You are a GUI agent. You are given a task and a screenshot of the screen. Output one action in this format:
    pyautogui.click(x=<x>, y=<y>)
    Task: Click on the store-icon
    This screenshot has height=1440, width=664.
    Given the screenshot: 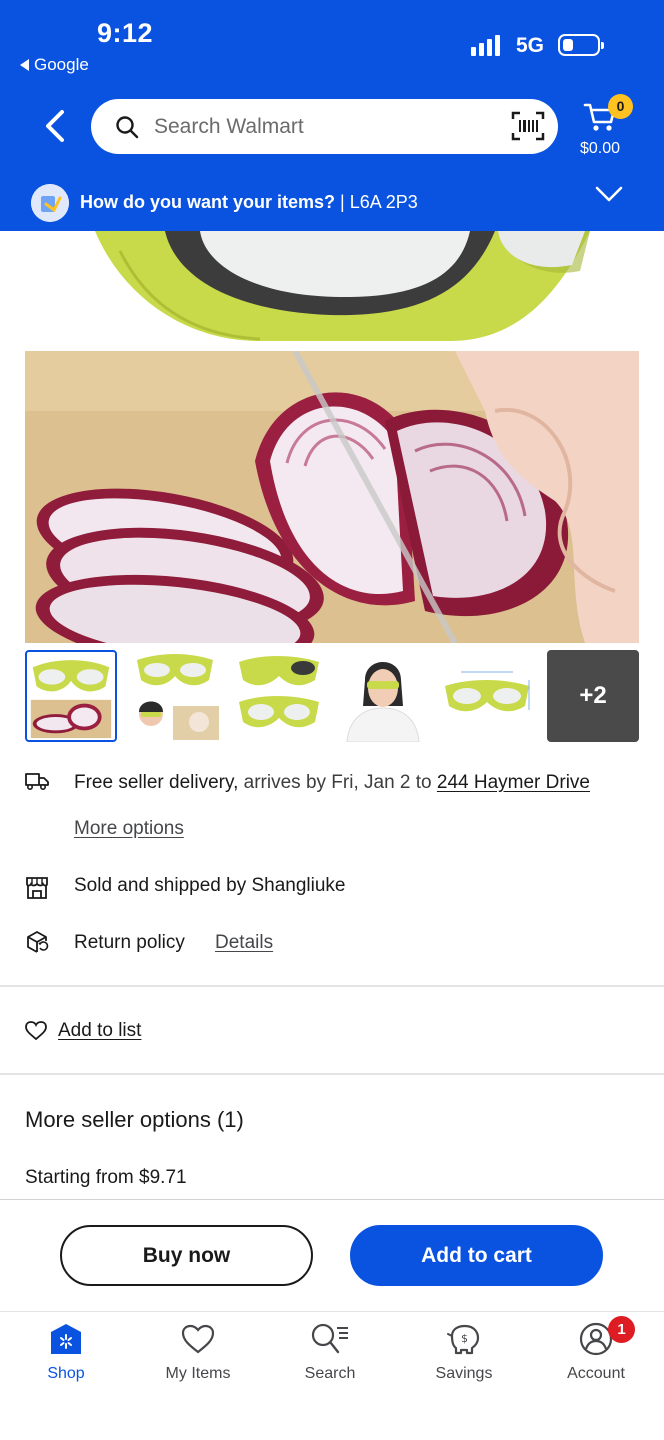 What is the action you would take?
    pyautogui.click(x=37, y=888)
    